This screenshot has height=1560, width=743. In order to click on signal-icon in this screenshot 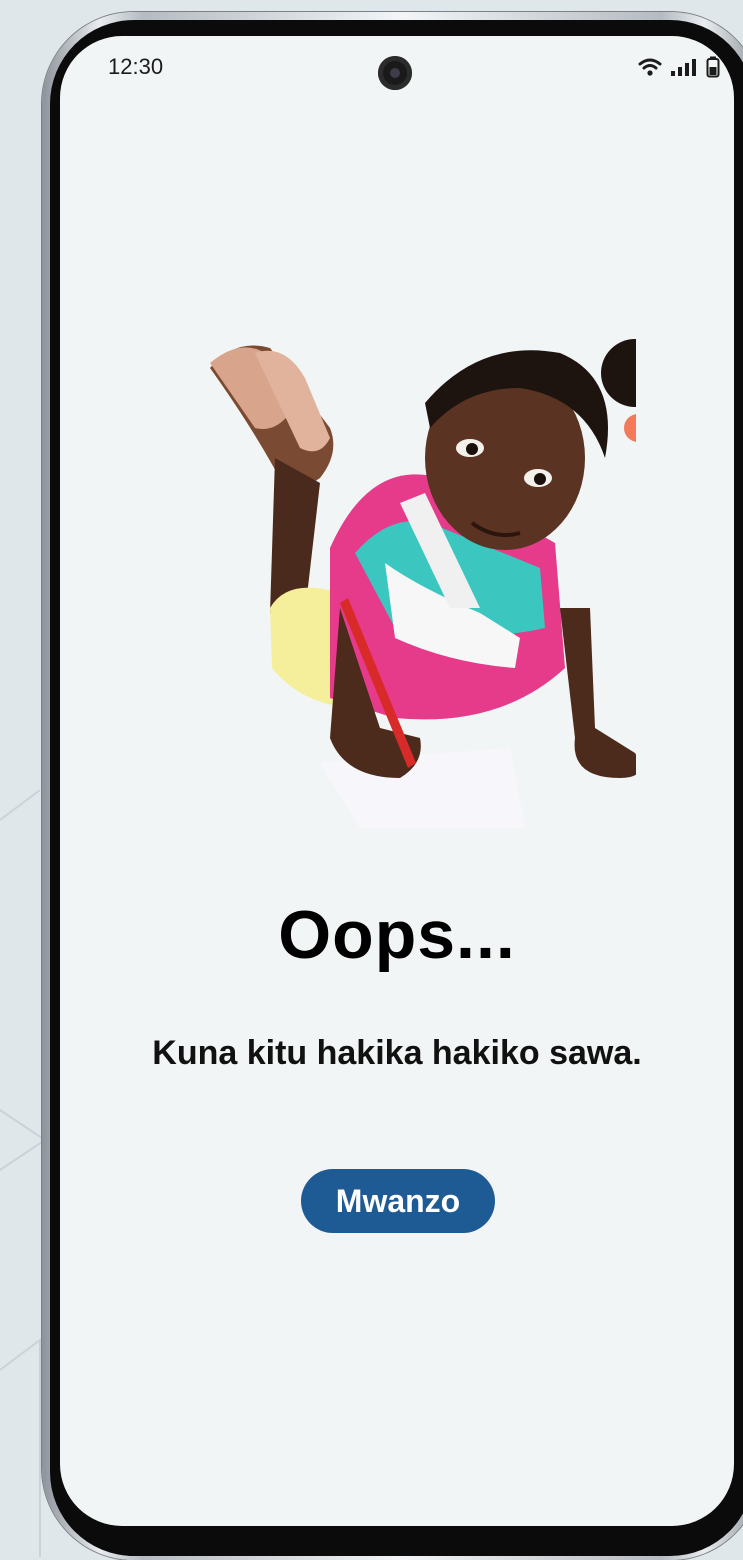, I will do `click(683, 67)`.